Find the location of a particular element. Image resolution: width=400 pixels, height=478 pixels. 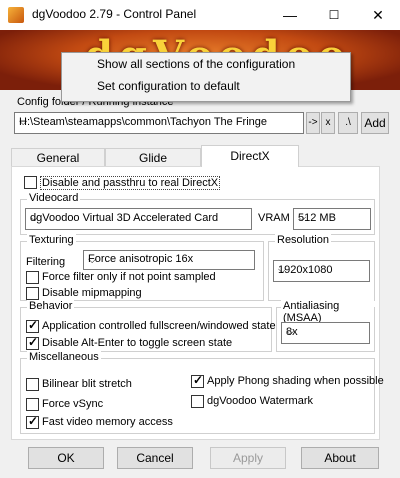

bilinear-label: Bilinear blit stretch is located at coordinates (87, 384).